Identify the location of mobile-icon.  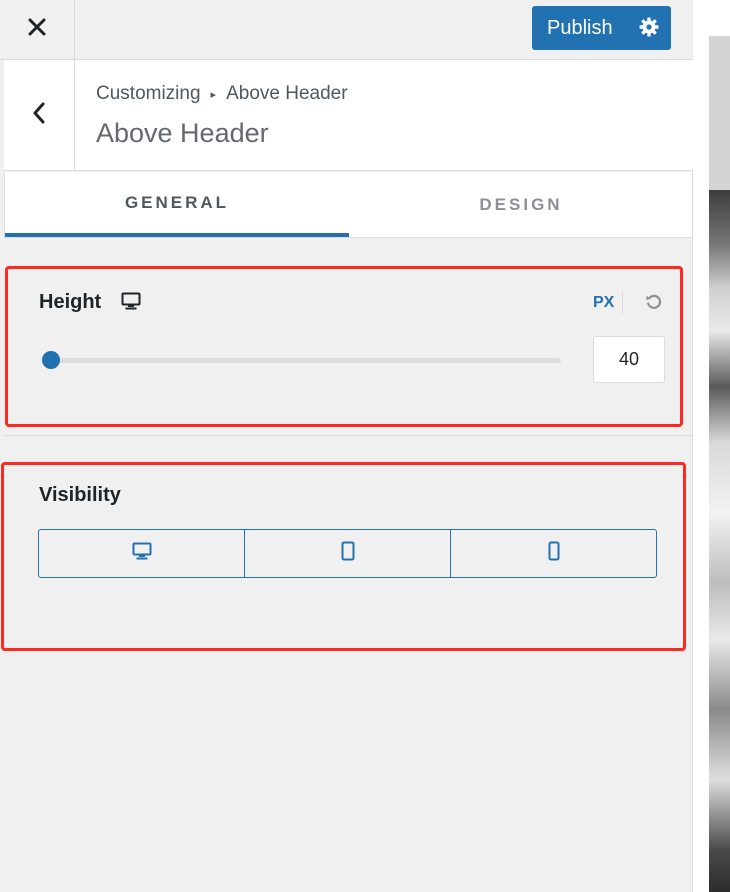
(554, 553).